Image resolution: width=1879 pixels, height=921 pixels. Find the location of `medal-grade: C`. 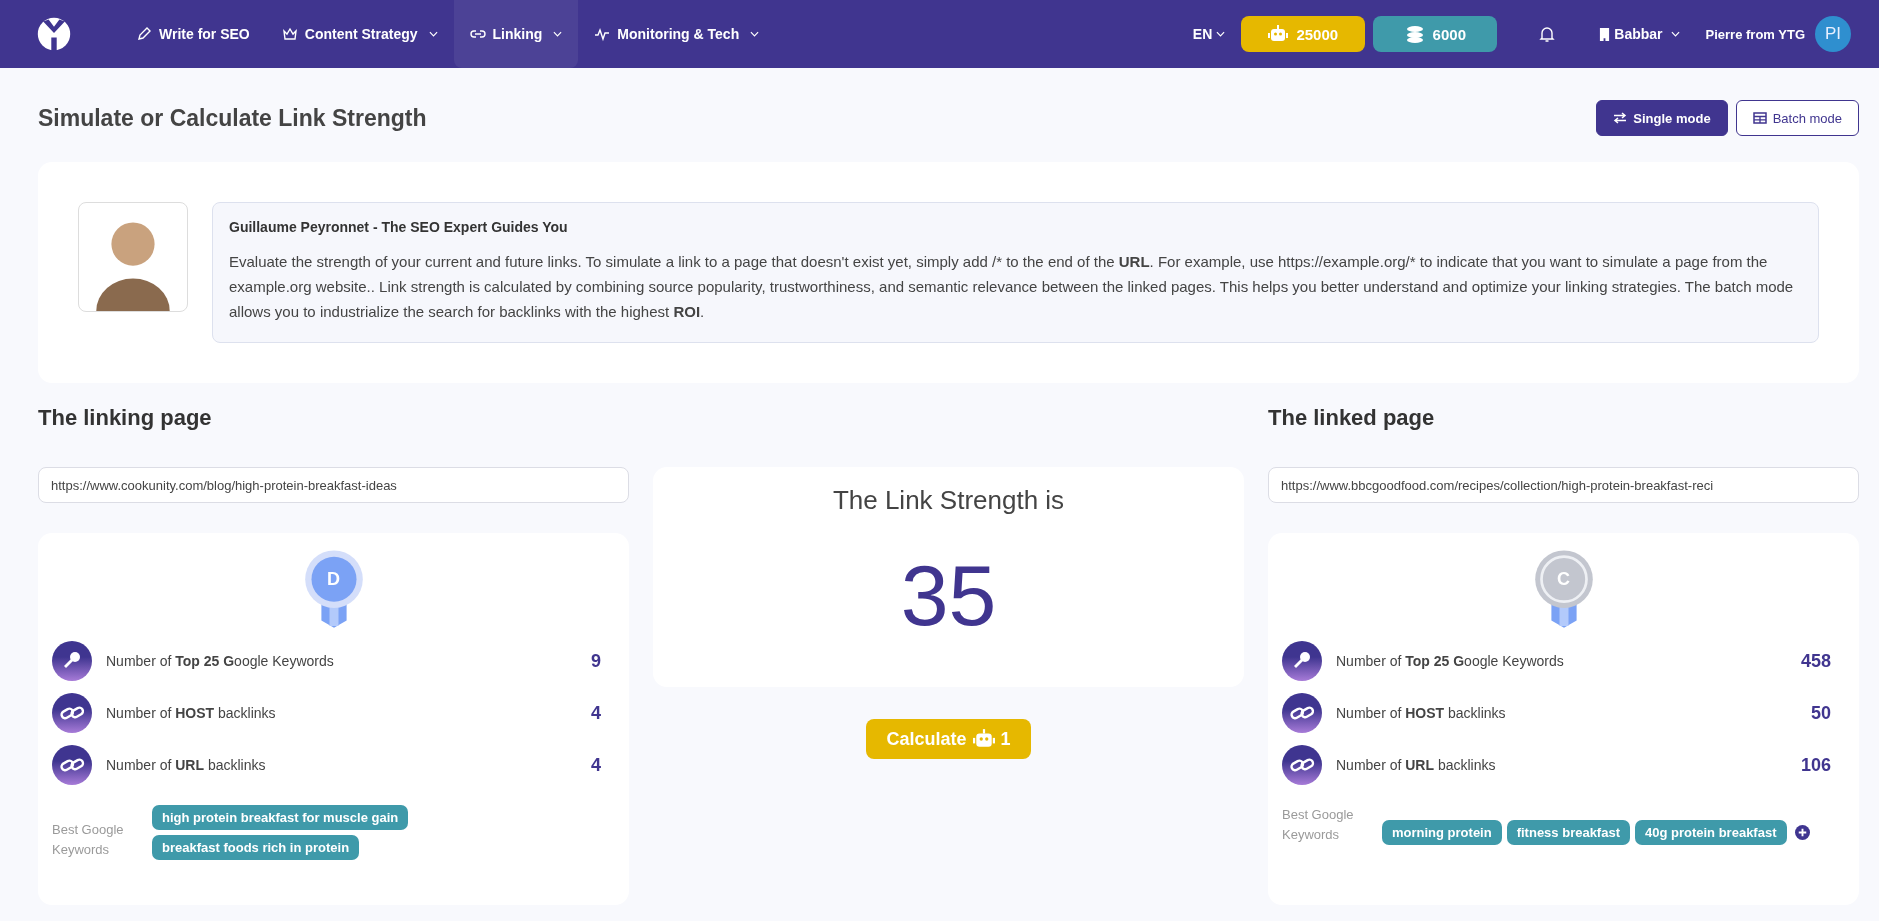

medal-grade: C is located at coordinates (1563, 579).